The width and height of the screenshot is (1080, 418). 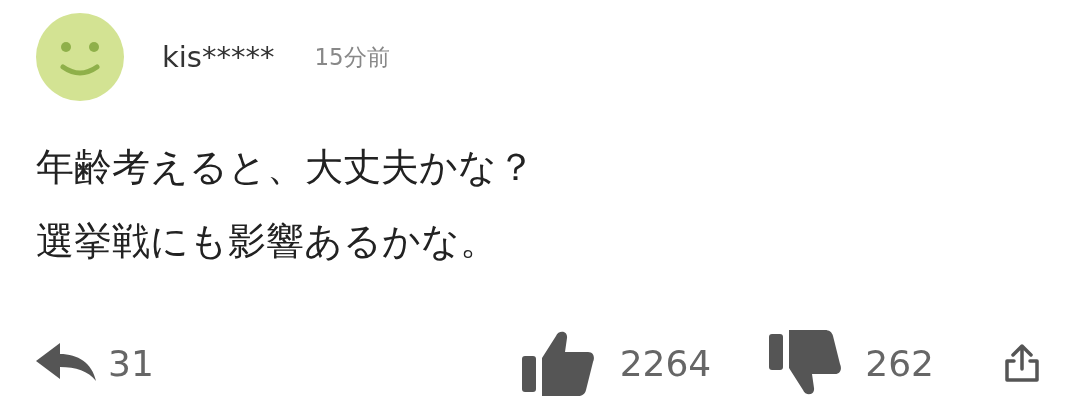 What do you see at coordinates (267, 241) in the screenshot?
I see `comment-text: 選挙戦にも影響あるかな。` at bounding box center [267, 241].